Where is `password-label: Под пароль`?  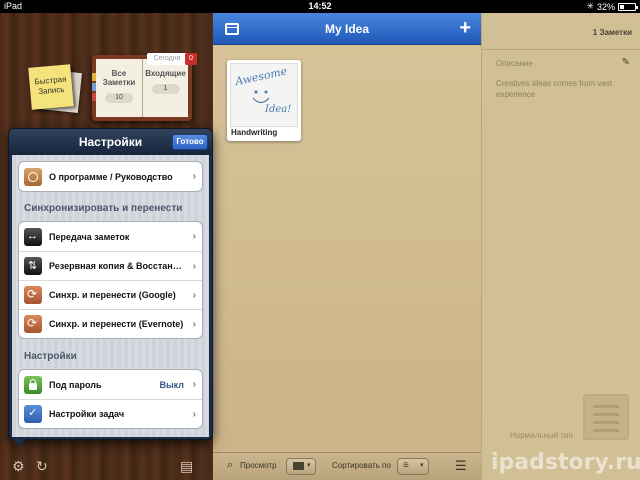
password-label: Под пароль is located at coordinates (75, 384).